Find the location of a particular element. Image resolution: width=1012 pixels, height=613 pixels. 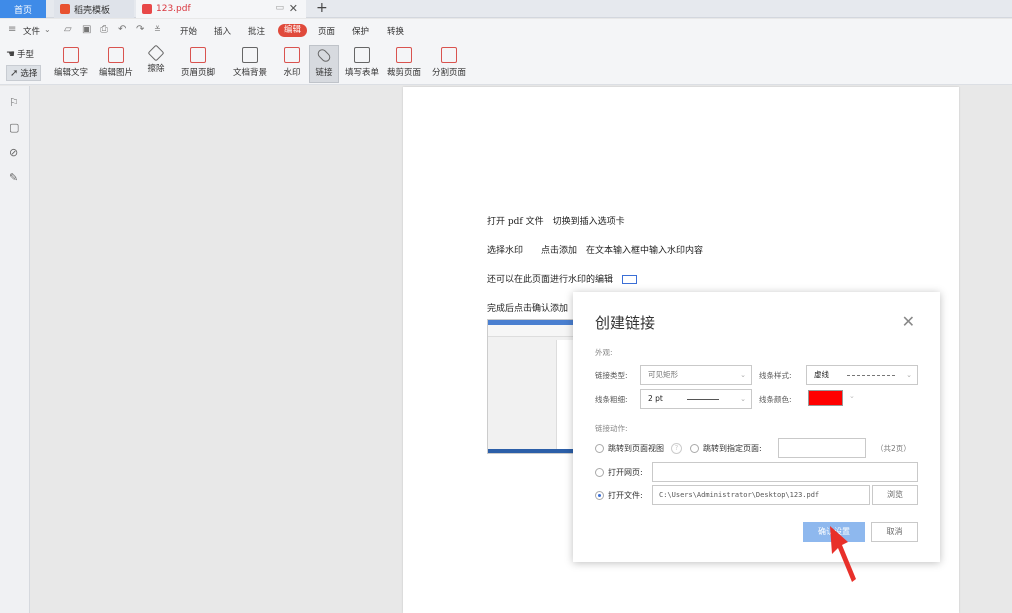

edit-text-icon is located at coordinates (71, 55).